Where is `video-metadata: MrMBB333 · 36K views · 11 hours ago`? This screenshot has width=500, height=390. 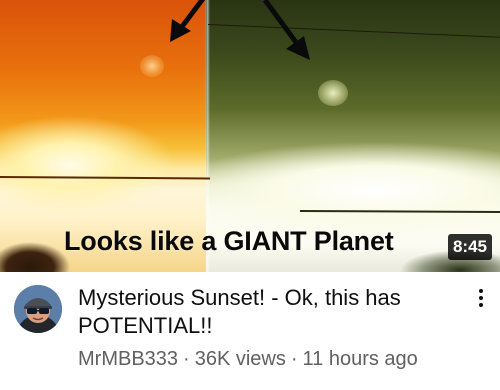 video-metadata: MrMBB333 · 36K views · 11 hours ago is located at coordinates (248, 359).